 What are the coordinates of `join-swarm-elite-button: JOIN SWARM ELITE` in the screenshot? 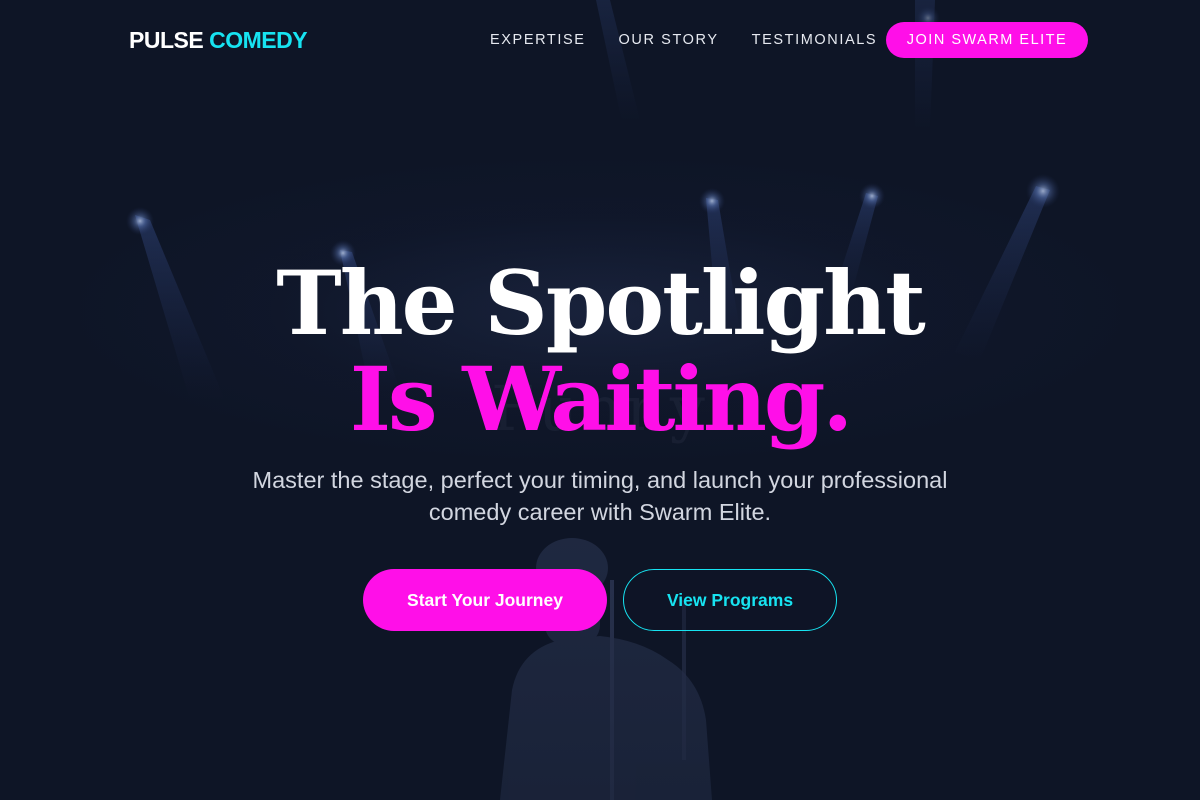 It's located at (987, 40).